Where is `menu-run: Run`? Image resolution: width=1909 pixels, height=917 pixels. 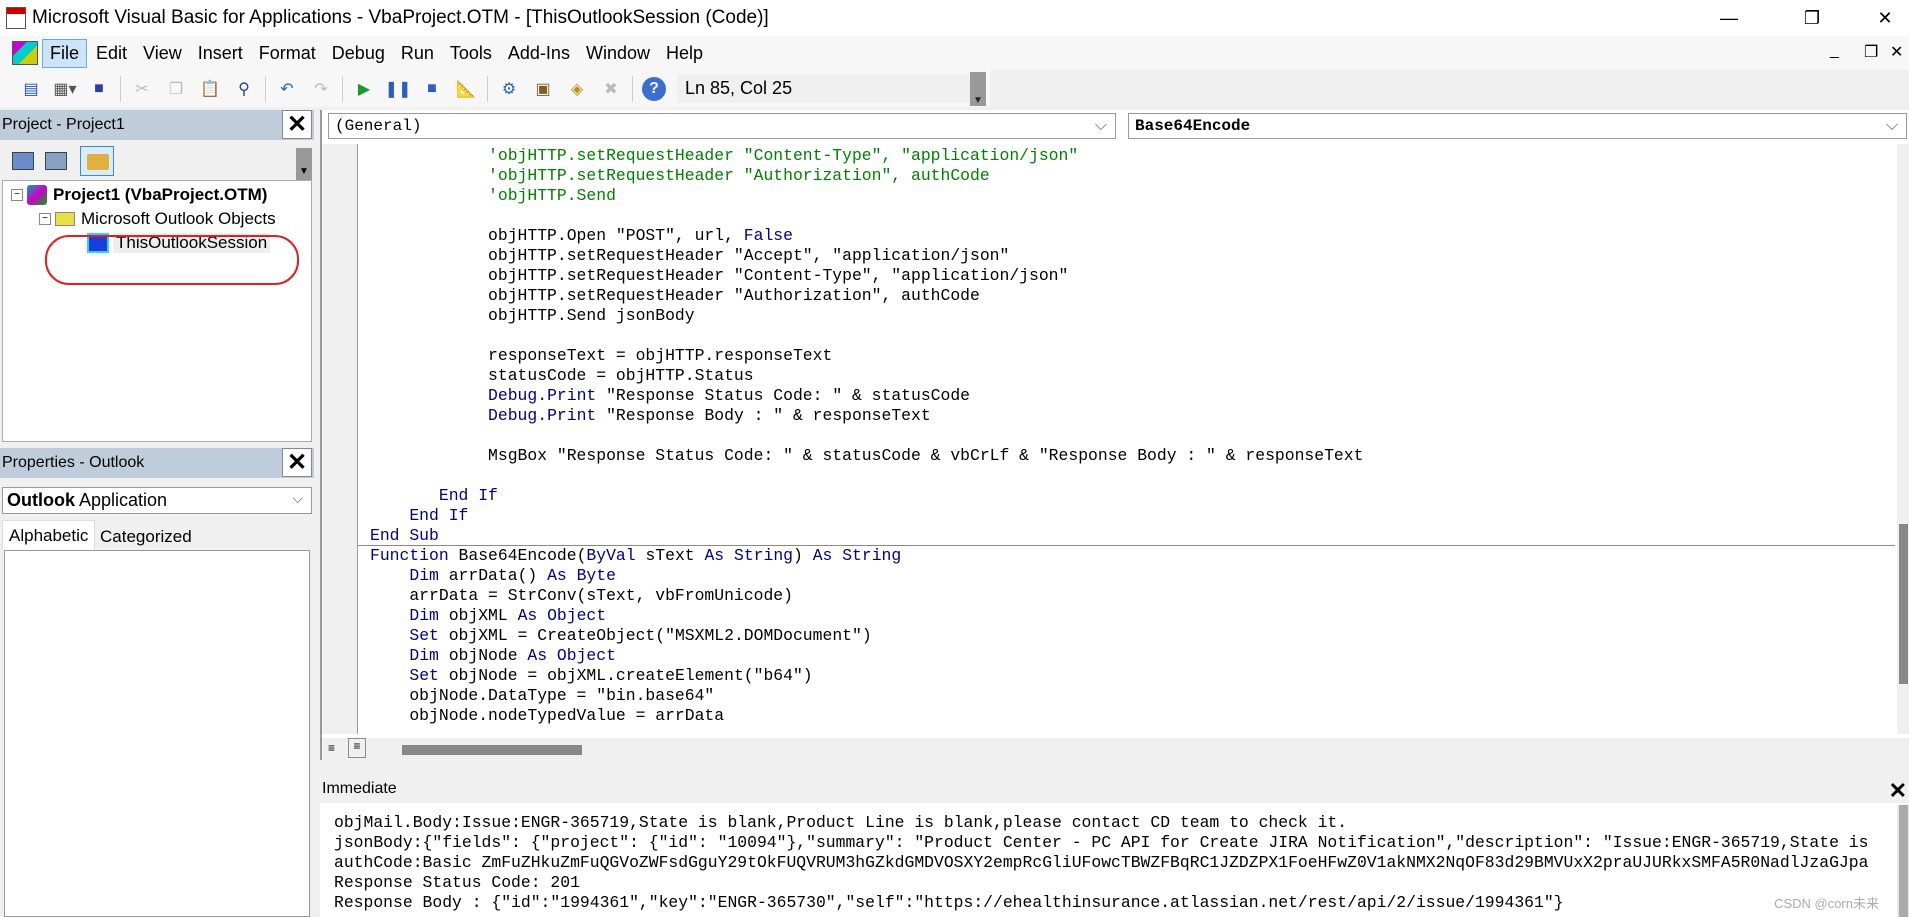 menu-run: Run is located at coordinates (417, 53).